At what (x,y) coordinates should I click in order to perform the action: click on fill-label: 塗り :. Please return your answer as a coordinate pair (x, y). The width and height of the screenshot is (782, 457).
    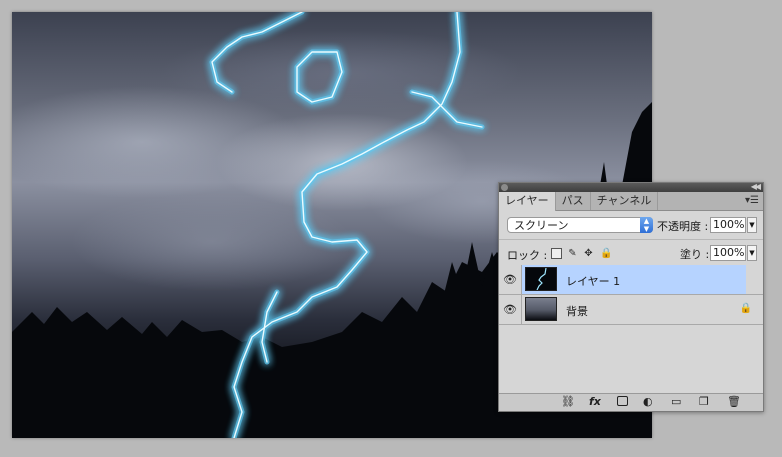
    Looking at the image, I should click on (695, 254).